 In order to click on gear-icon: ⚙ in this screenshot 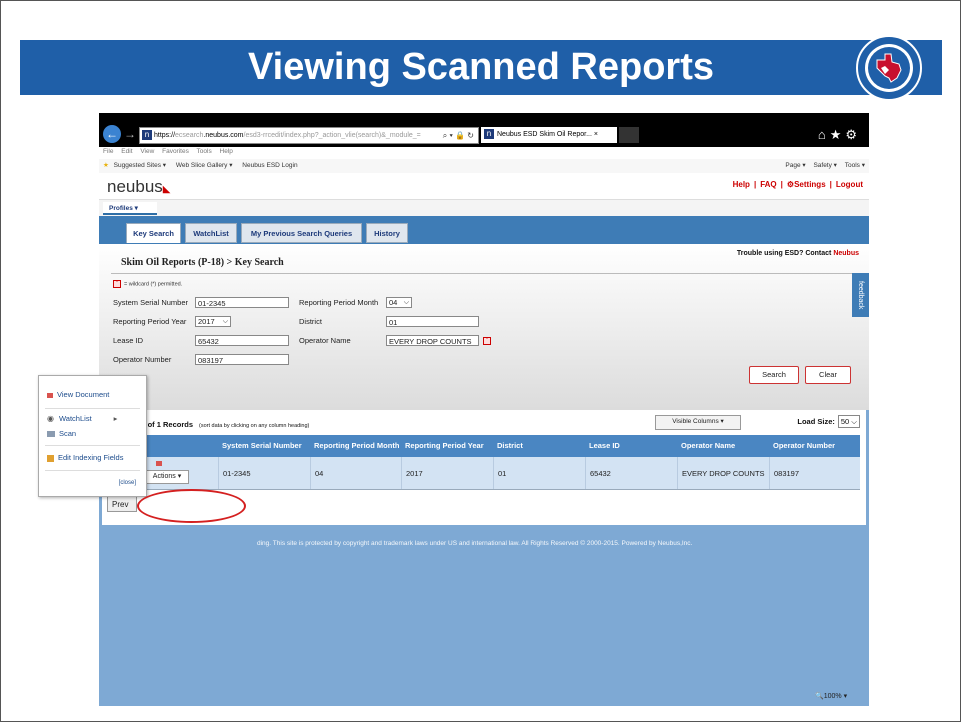, I will do `click(853, 134)`.